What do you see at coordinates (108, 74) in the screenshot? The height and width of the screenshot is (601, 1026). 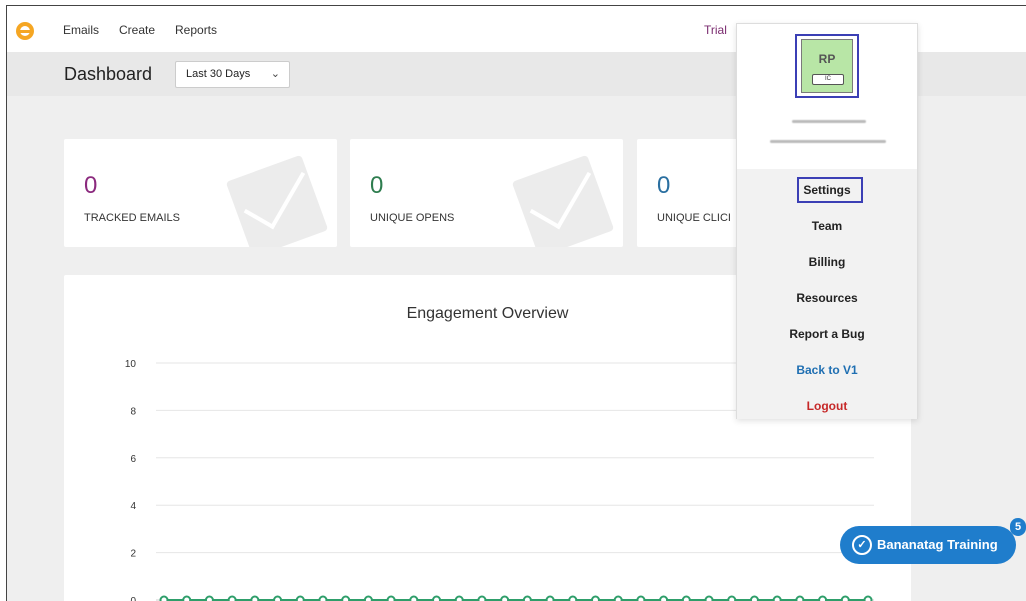 I see `page-title: Dashboard` at bounding box center [108, 74].